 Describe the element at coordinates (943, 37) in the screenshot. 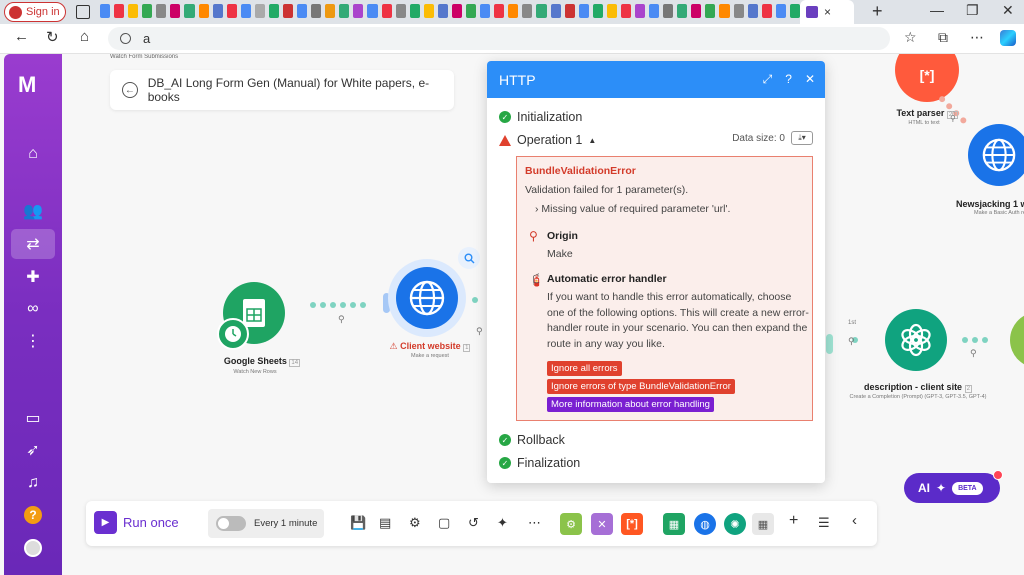

I see `collections-icon: ⧉` at that location.